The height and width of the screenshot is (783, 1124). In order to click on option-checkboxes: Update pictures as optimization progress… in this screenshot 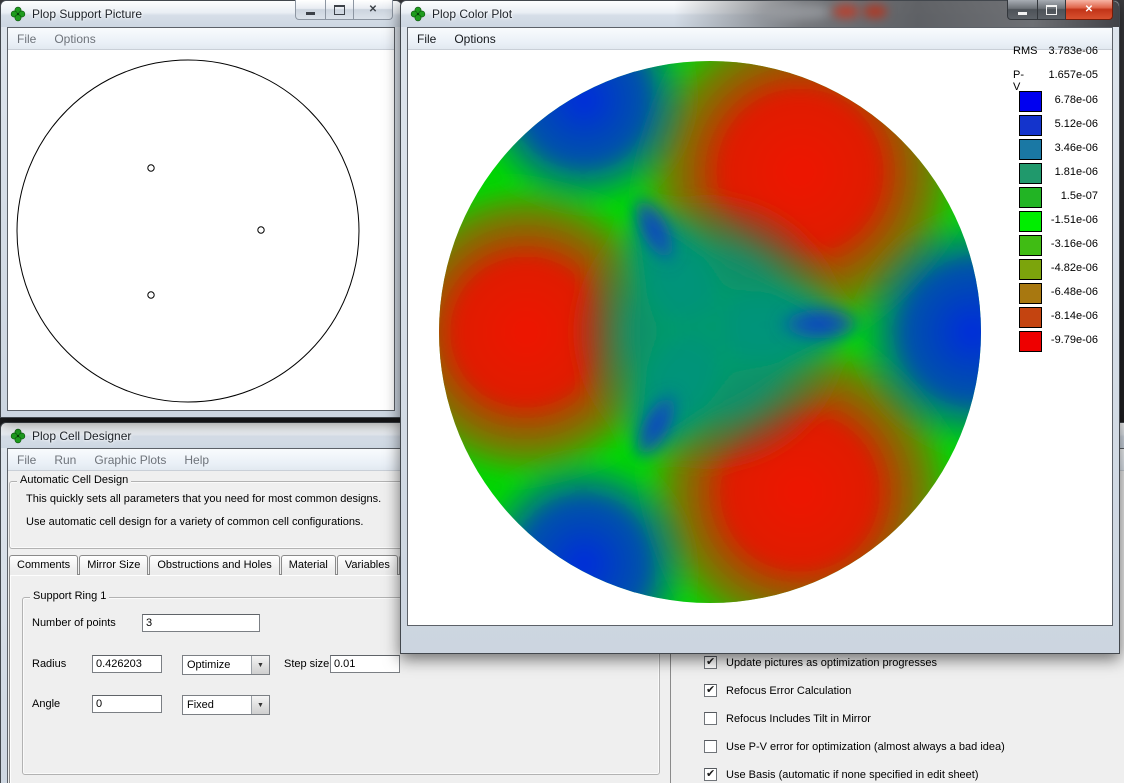, I will do `click(854, 718)`.